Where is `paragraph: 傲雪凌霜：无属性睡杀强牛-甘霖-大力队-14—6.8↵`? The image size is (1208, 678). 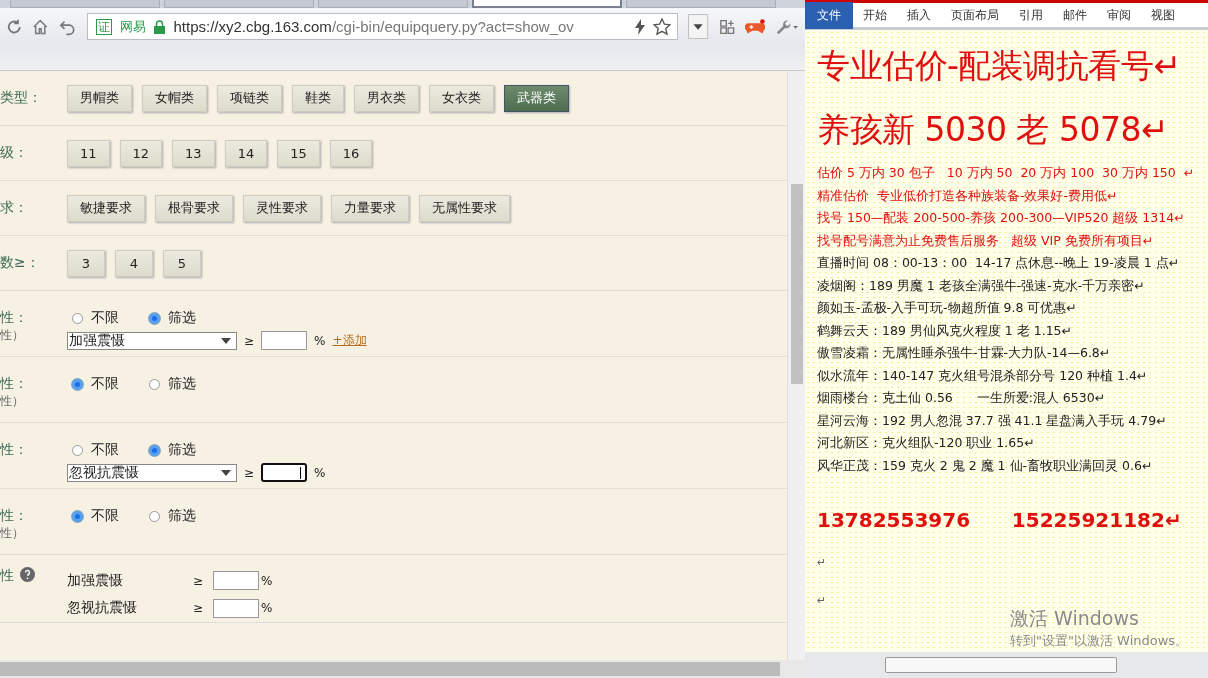
paragraph: 傲雪凌霜：无属性睡杀强牛-甘霖-大力队-14—6.8↵ is located at coordinates (964, 353).